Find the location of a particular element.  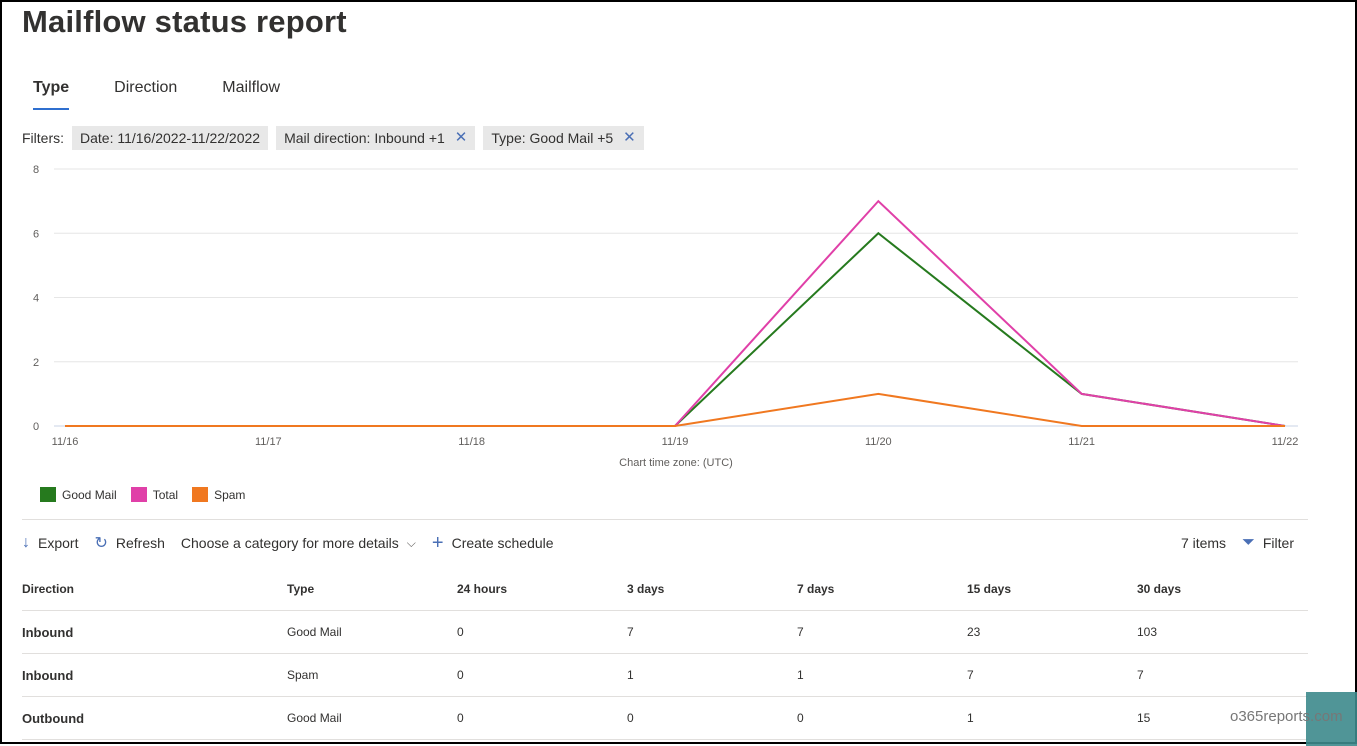

x-tick-label: 11/17 is located at coordinates (268, 442).